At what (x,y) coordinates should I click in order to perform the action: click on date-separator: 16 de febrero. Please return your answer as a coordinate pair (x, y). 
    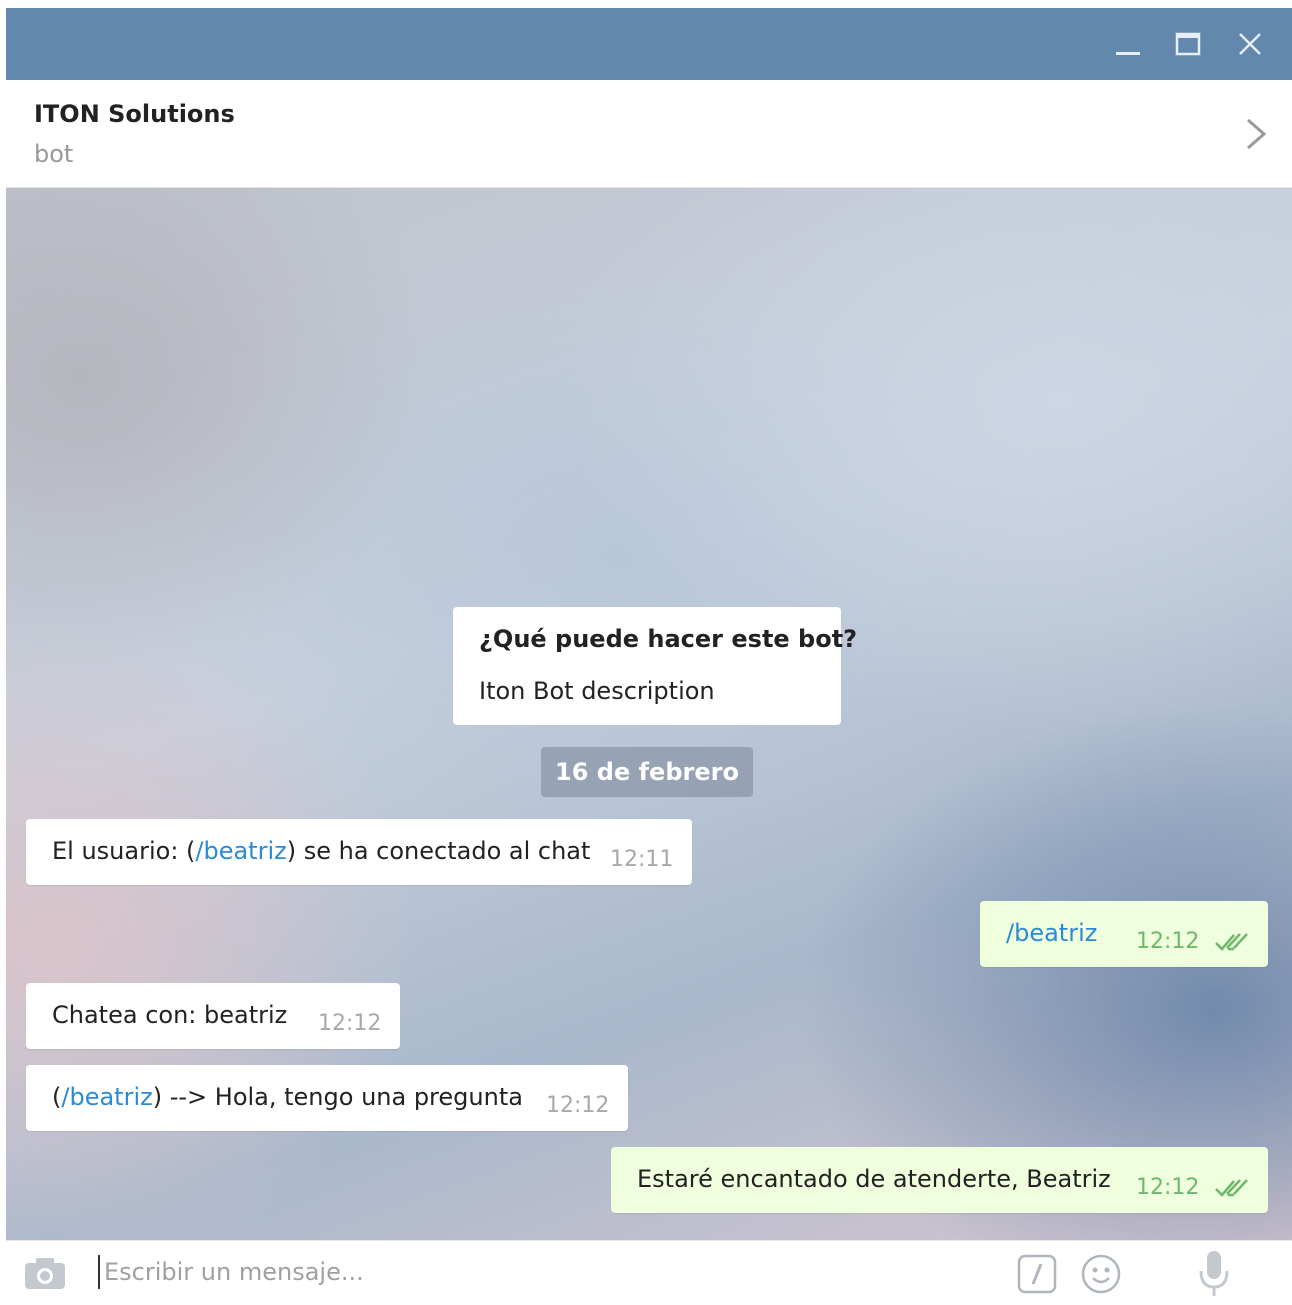
    Looking at the image, I should click on (647, 772).